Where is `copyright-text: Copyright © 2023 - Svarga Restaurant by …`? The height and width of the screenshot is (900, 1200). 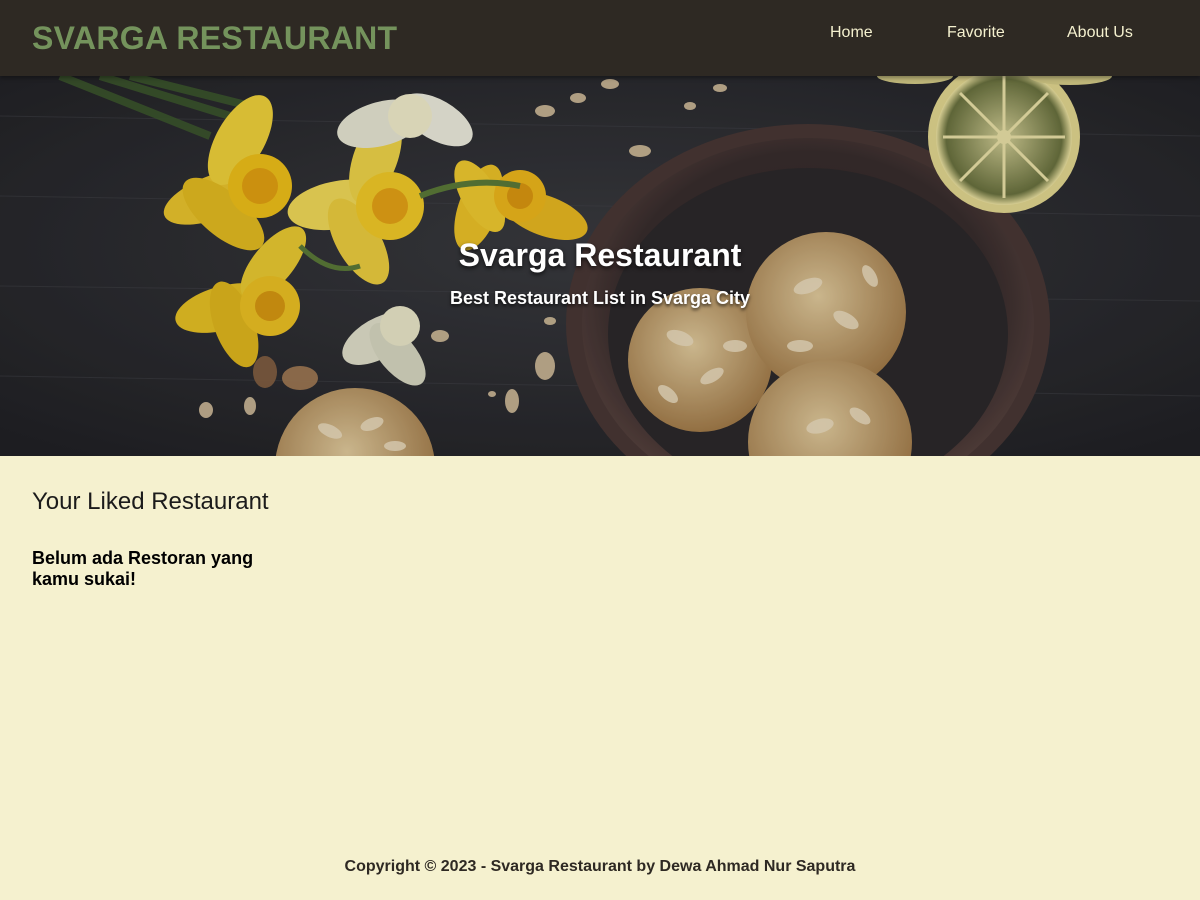
copyright-text: Copyright © 2023 - Svarga Restaurant by … is located at coordinates (600, 866).